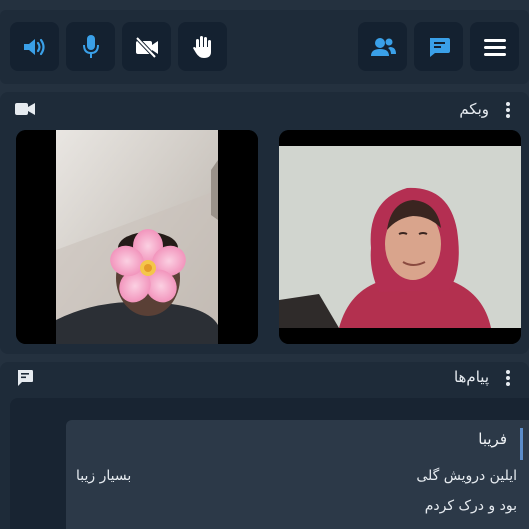  I want to click on chat-icon, so click(439, 47).